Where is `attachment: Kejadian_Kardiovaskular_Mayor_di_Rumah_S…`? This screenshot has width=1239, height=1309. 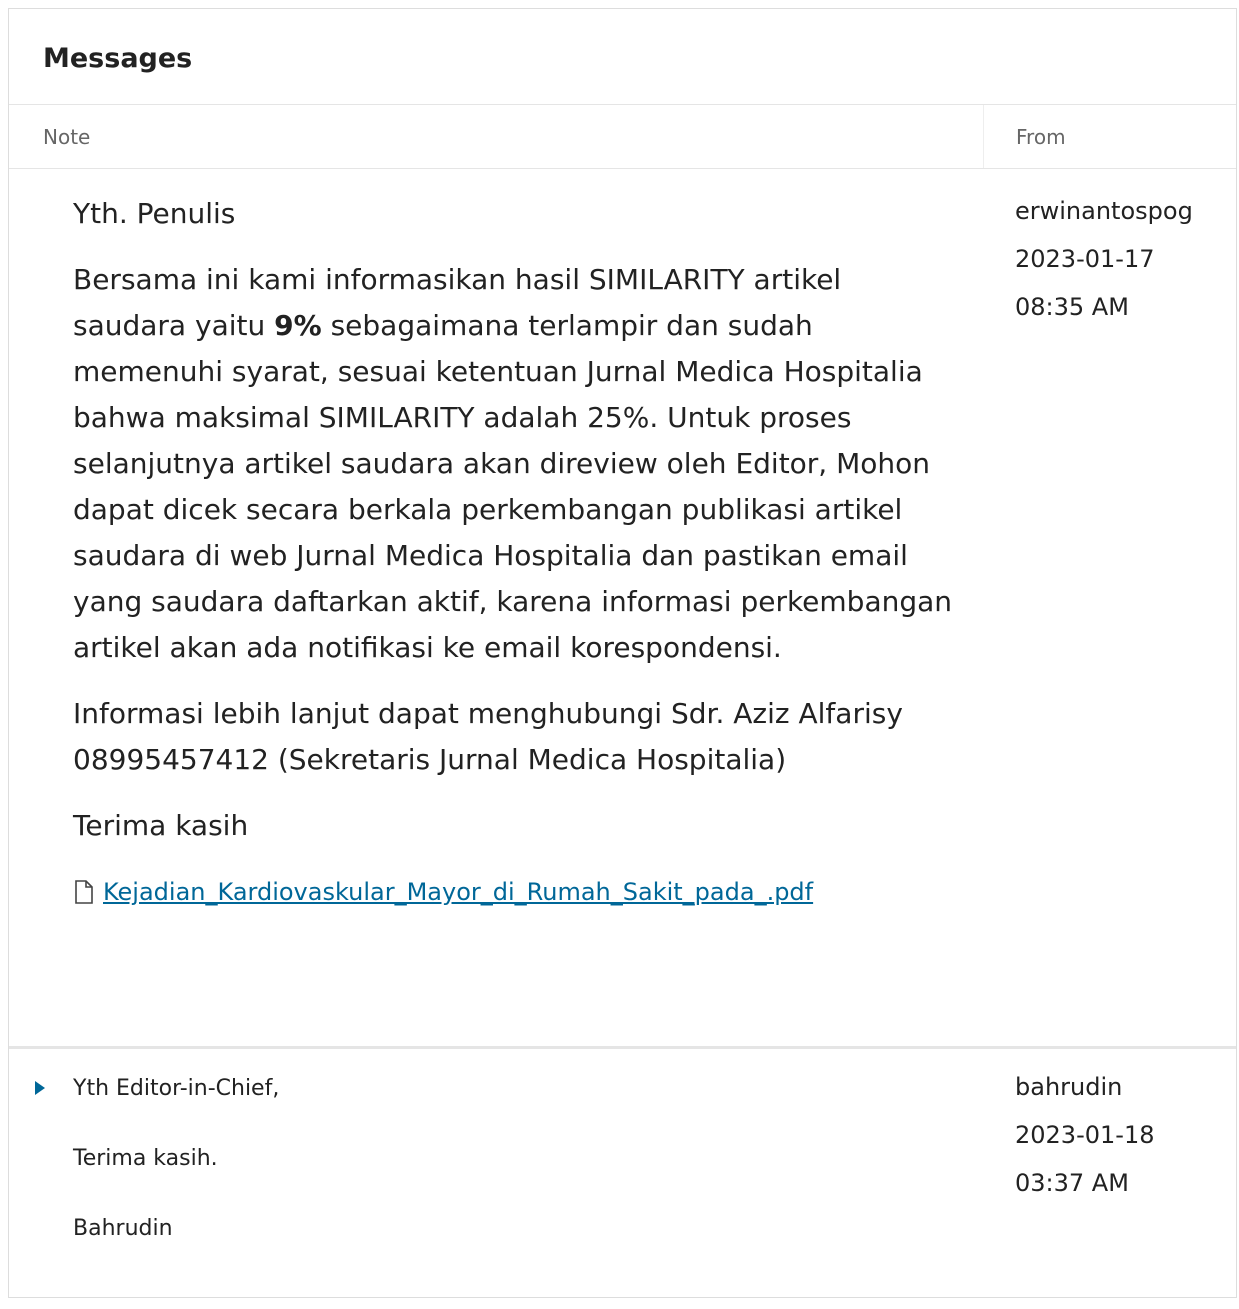 attachment: Kejadian_Kardiovaskular_Mayor_di_Rumah_S… is located at coordinates (513, 892).